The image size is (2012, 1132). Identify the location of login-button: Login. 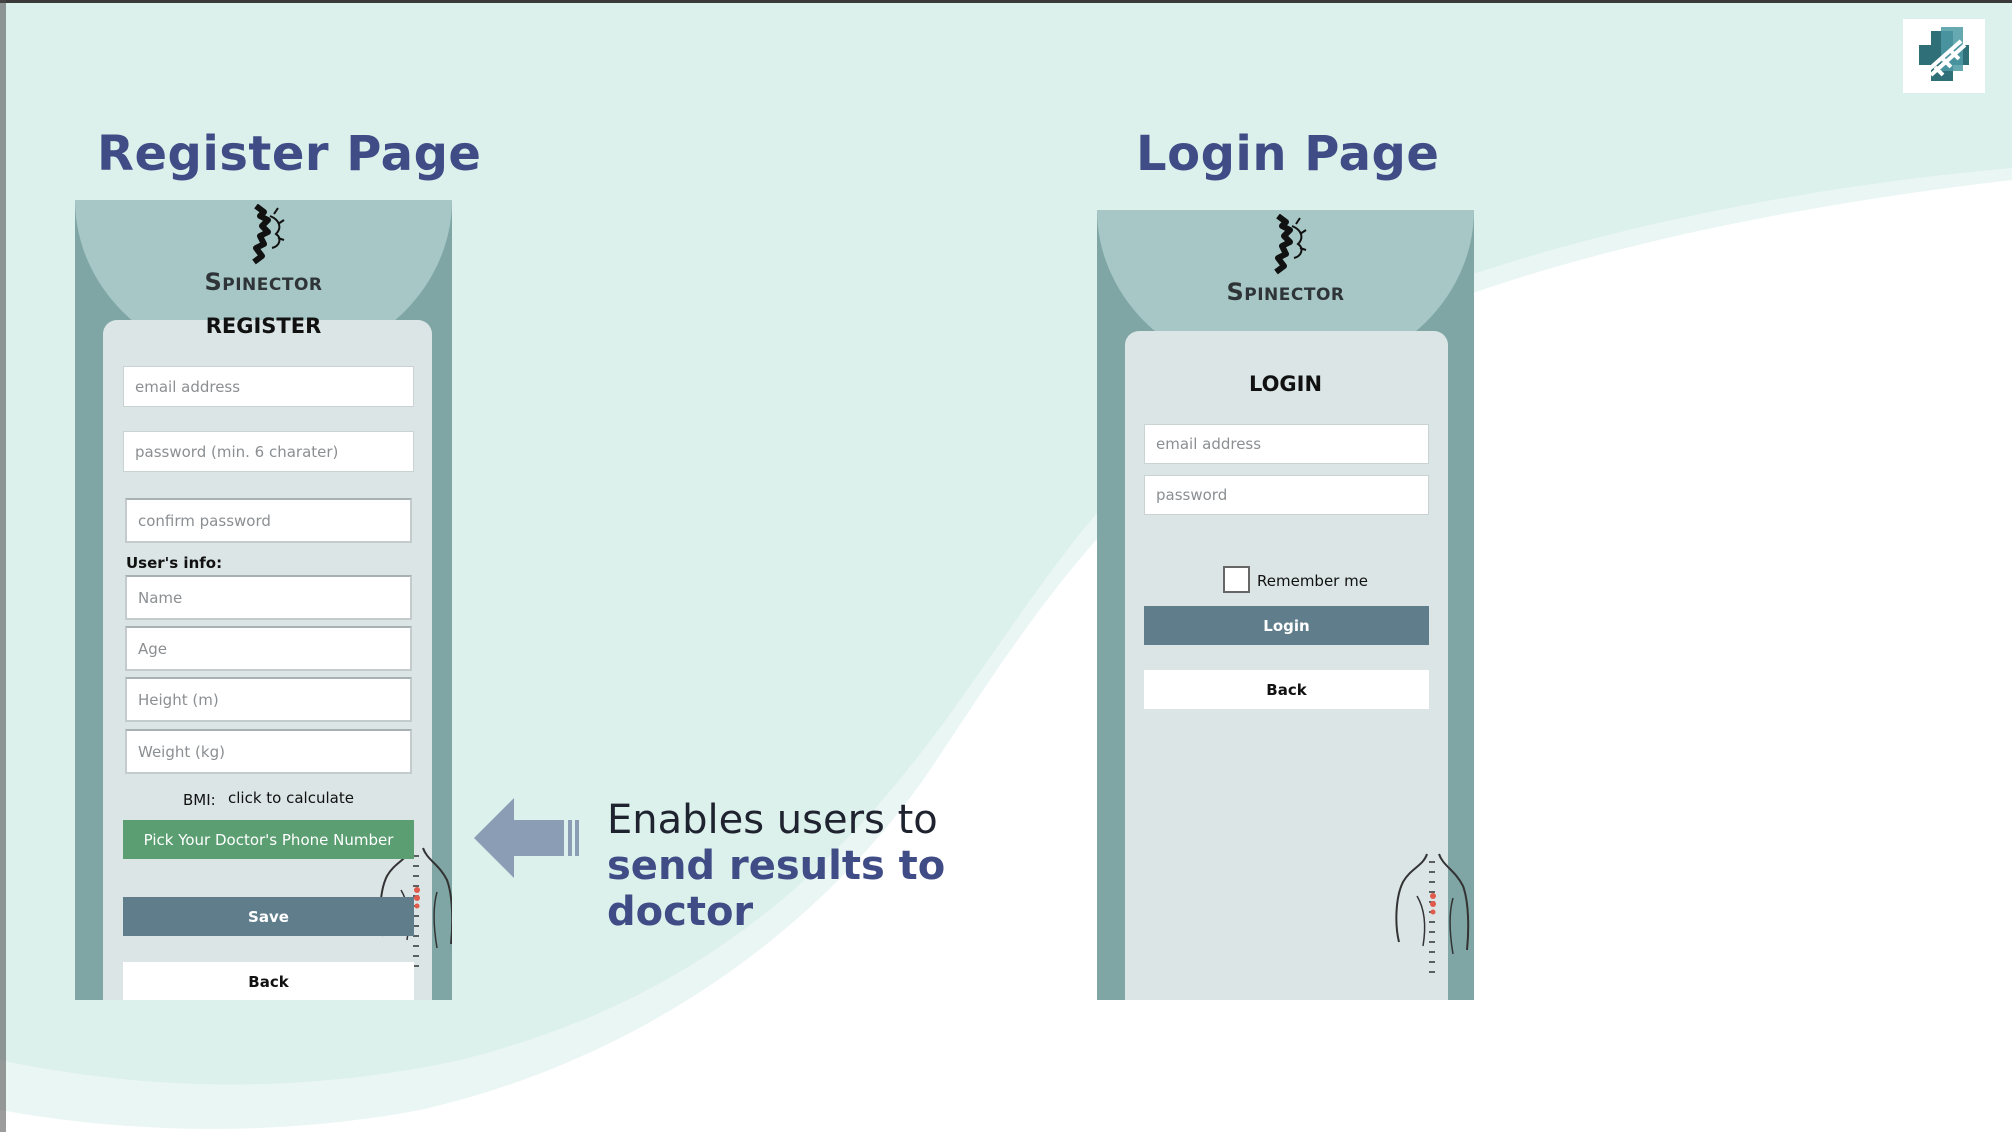
(1286, 625).